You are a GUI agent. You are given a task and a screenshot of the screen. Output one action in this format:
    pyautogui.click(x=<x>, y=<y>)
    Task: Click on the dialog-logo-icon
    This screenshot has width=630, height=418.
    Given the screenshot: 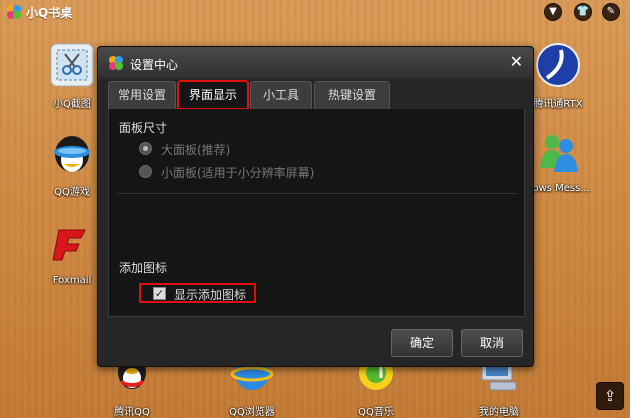 What is the action you would take?
    pyautogui.click(x=116, y=63)
    